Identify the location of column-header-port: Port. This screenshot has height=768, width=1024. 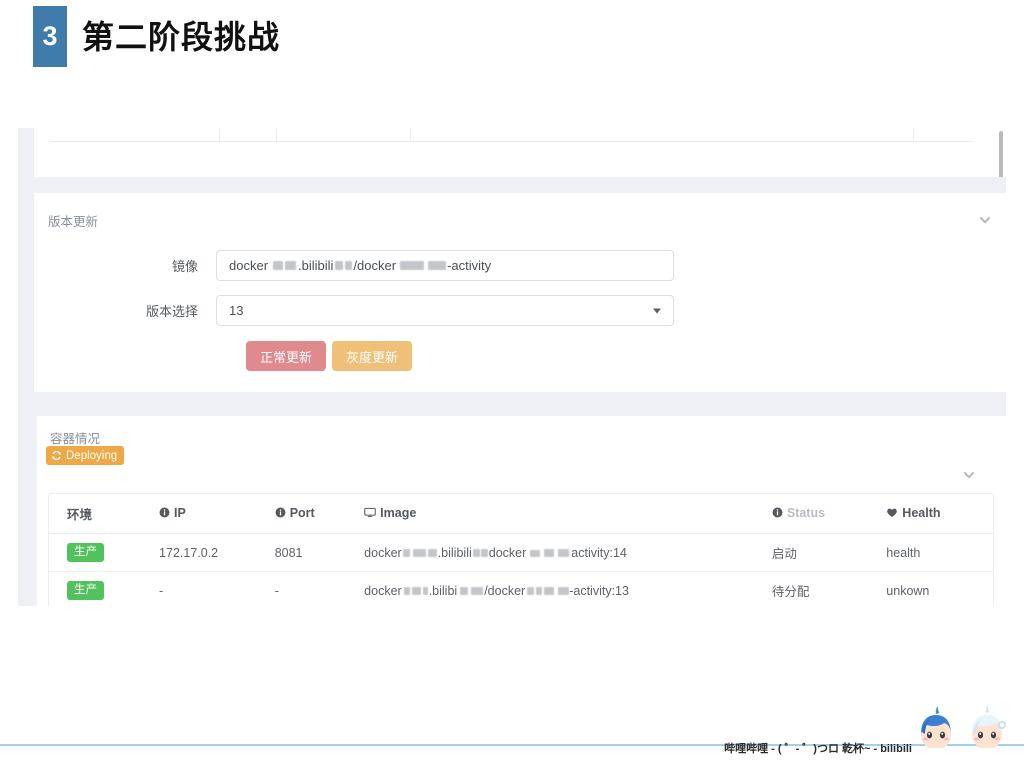
(311, 514).